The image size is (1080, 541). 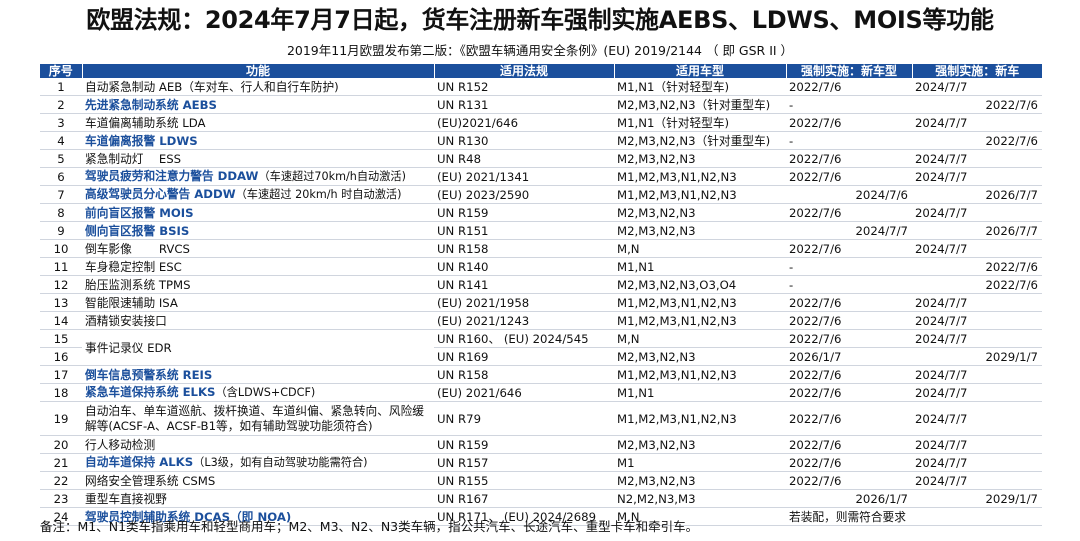 I want to click on row-number: 10, so click(x=61, y=248).